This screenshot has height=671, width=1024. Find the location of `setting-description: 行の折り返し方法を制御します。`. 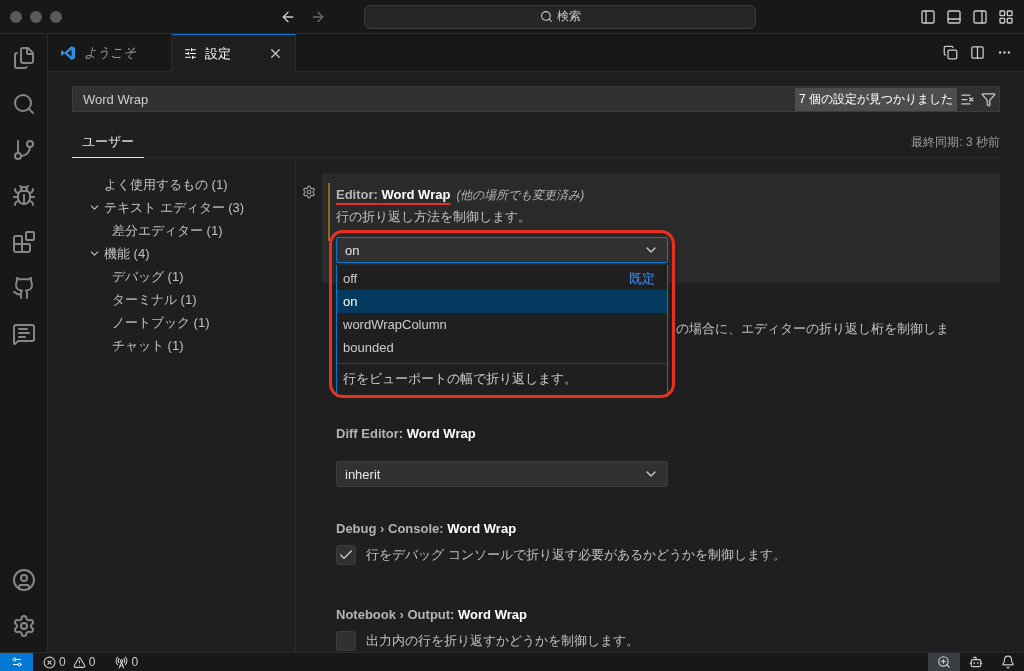

setting-description: 行の折り返し方法を制御します。 is located at coordinates (434, 217).